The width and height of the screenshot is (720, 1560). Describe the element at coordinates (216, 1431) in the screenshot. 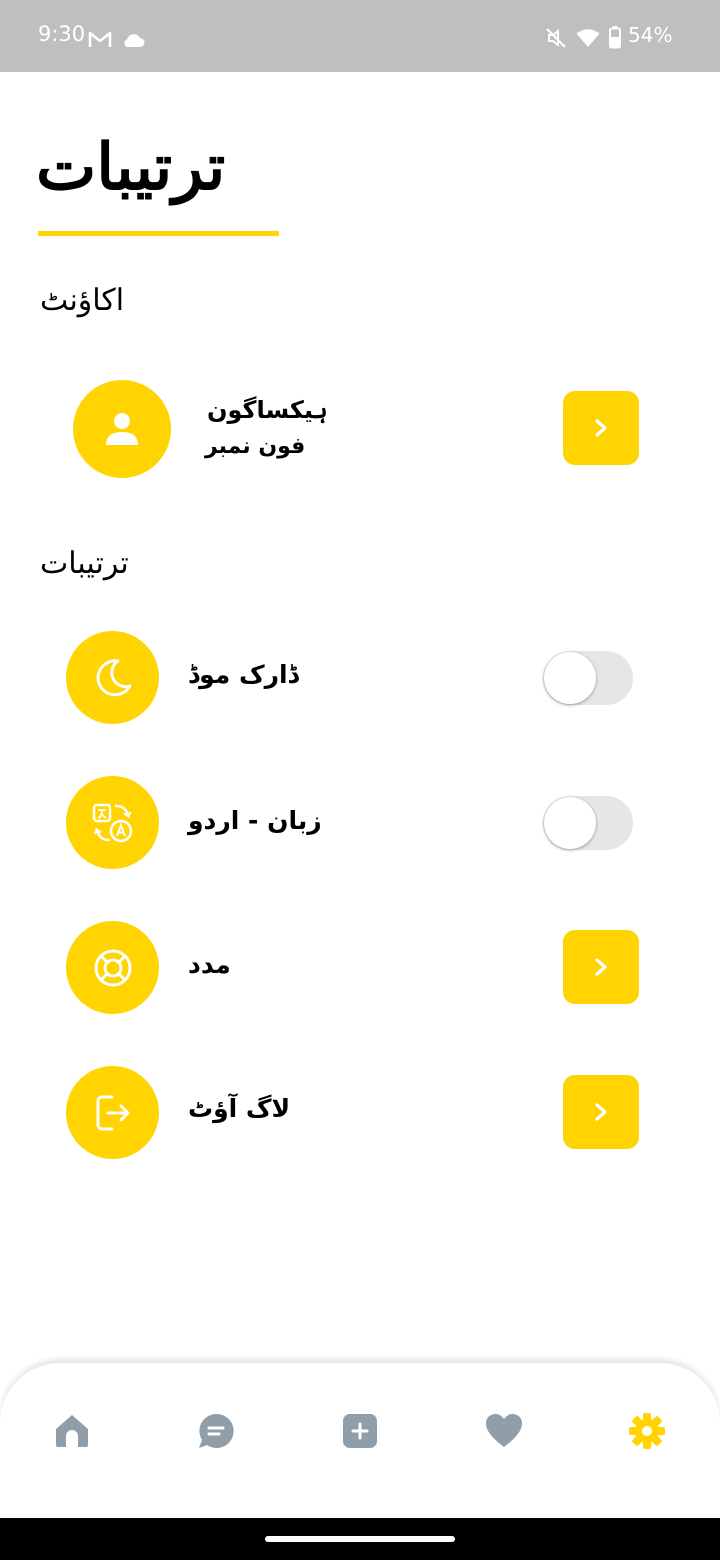

I see `chat-icon` at that location.